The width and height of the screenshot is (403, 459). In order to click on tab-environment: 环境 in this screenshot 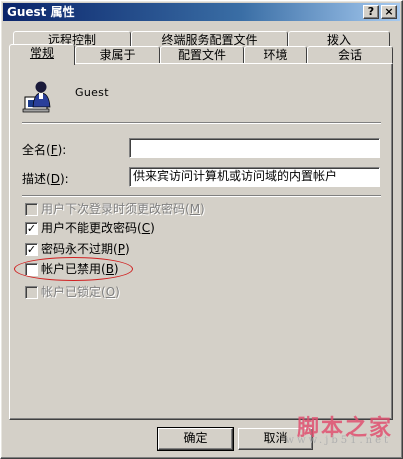, I will do `click(275, 55)`.